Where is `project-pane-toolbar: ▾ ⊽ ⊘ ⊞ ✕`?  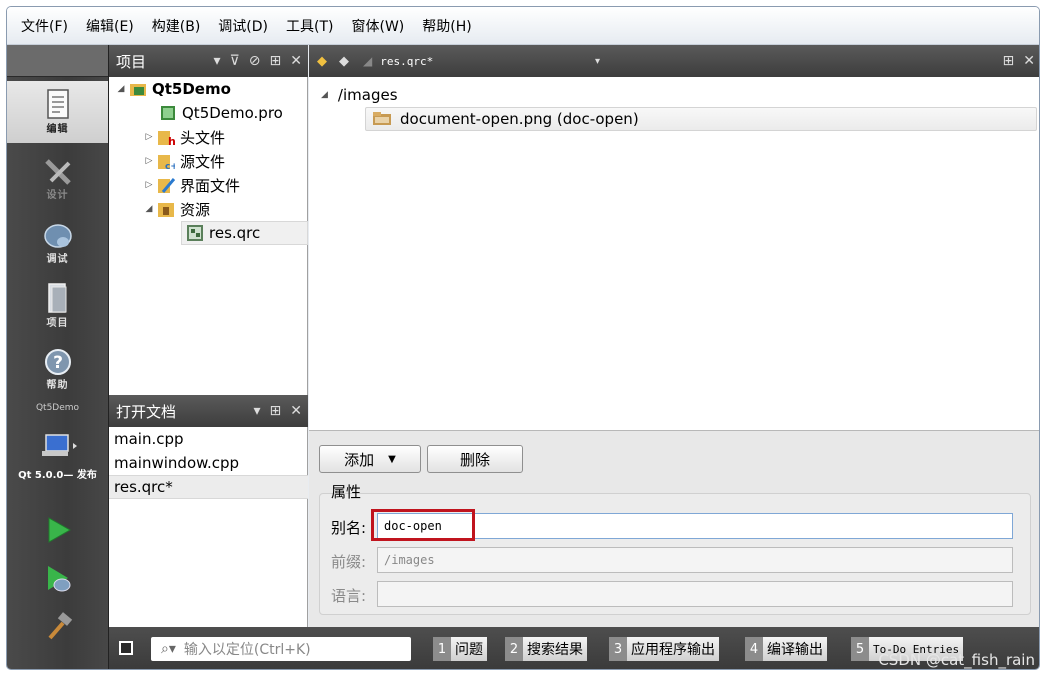 project-pane-toolbar: ▾ ⊽ ⊘ ⊞ ✕ is located at coordinates (258, 61).